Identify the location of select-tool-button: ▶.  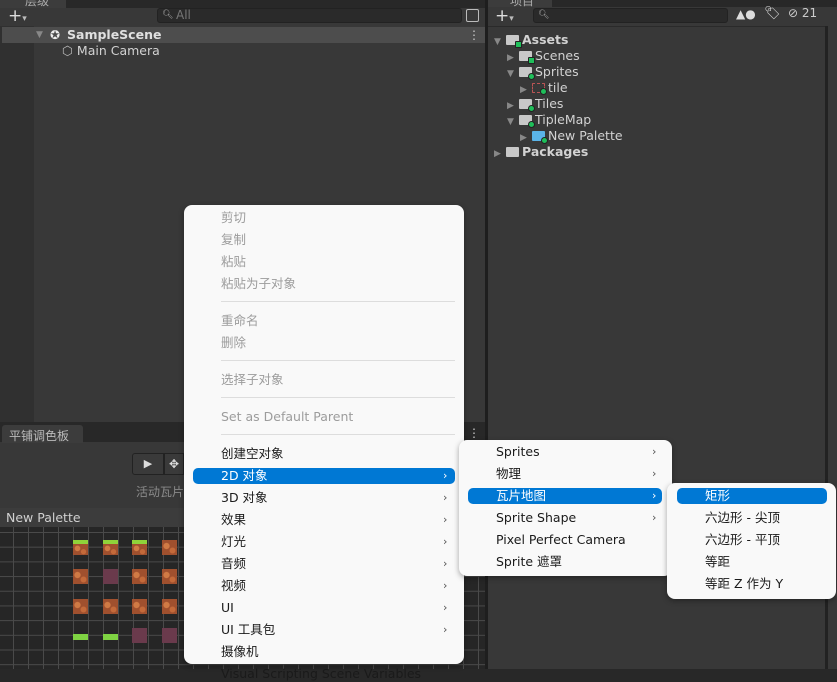
(148, 464).